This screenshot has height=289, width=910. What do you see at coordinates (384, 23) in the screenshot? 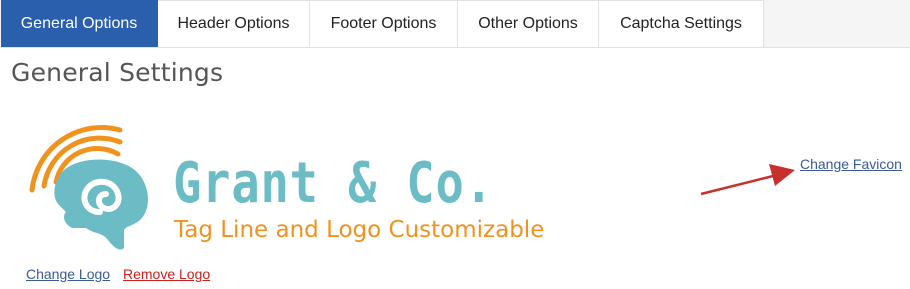
I see `tab-footer-options: Footer Options` at bounding box center [384, 23].